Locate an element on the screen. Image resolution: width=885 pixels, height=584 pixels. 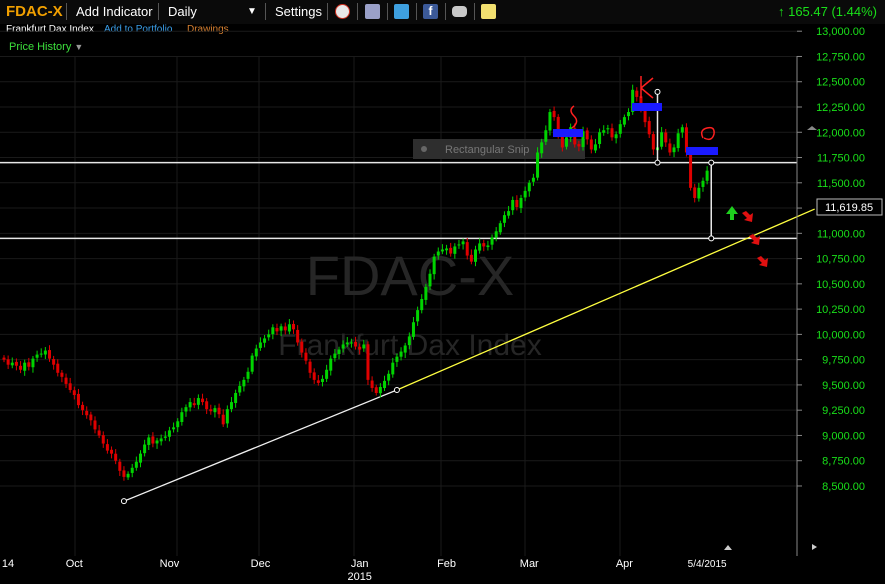
y-tick-label: 9,500.00 is located at coordinates (843, 386).